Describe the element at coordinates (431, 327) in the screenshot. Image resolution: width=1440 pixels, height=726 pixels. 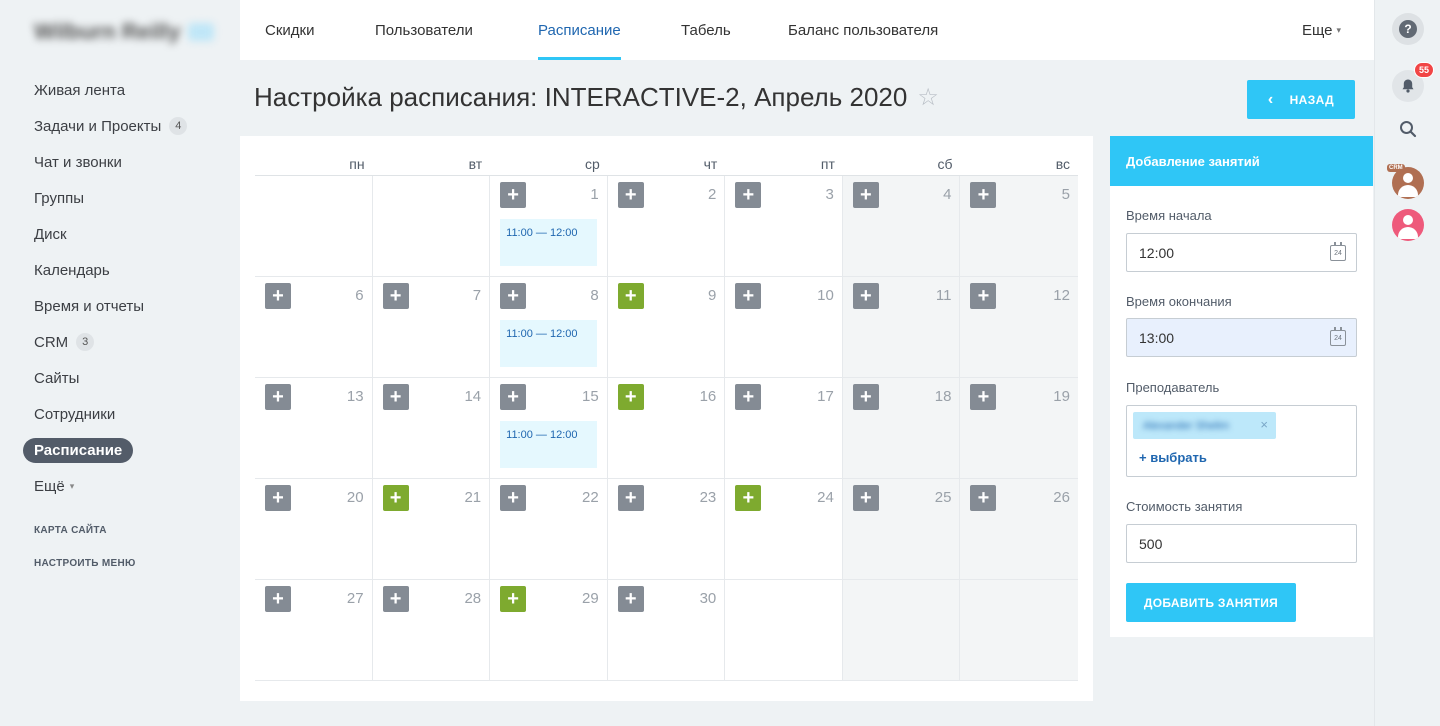
I see `calendar-day-cell: +7` at that location.